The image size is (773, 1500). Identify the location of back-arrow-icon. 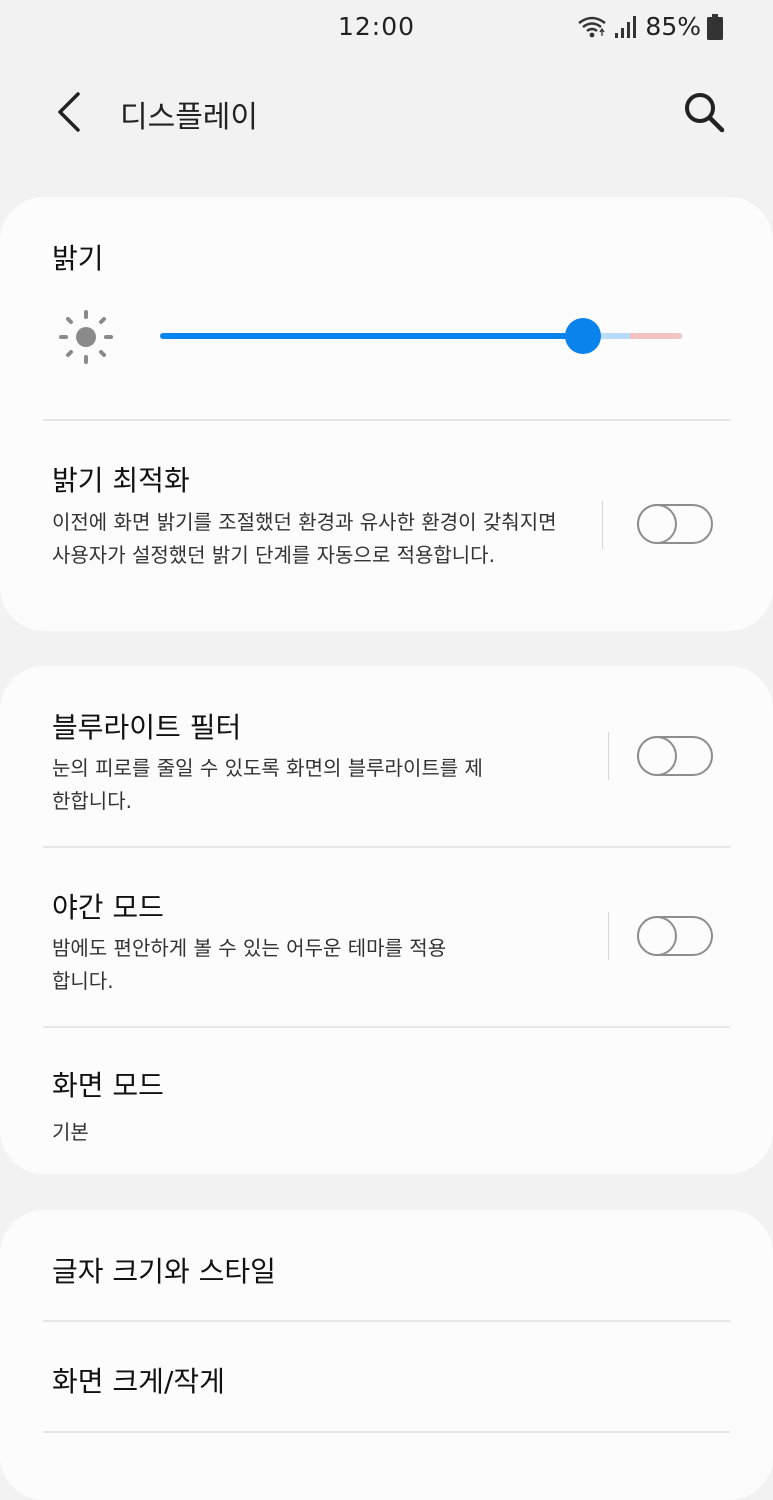
(69, 112).